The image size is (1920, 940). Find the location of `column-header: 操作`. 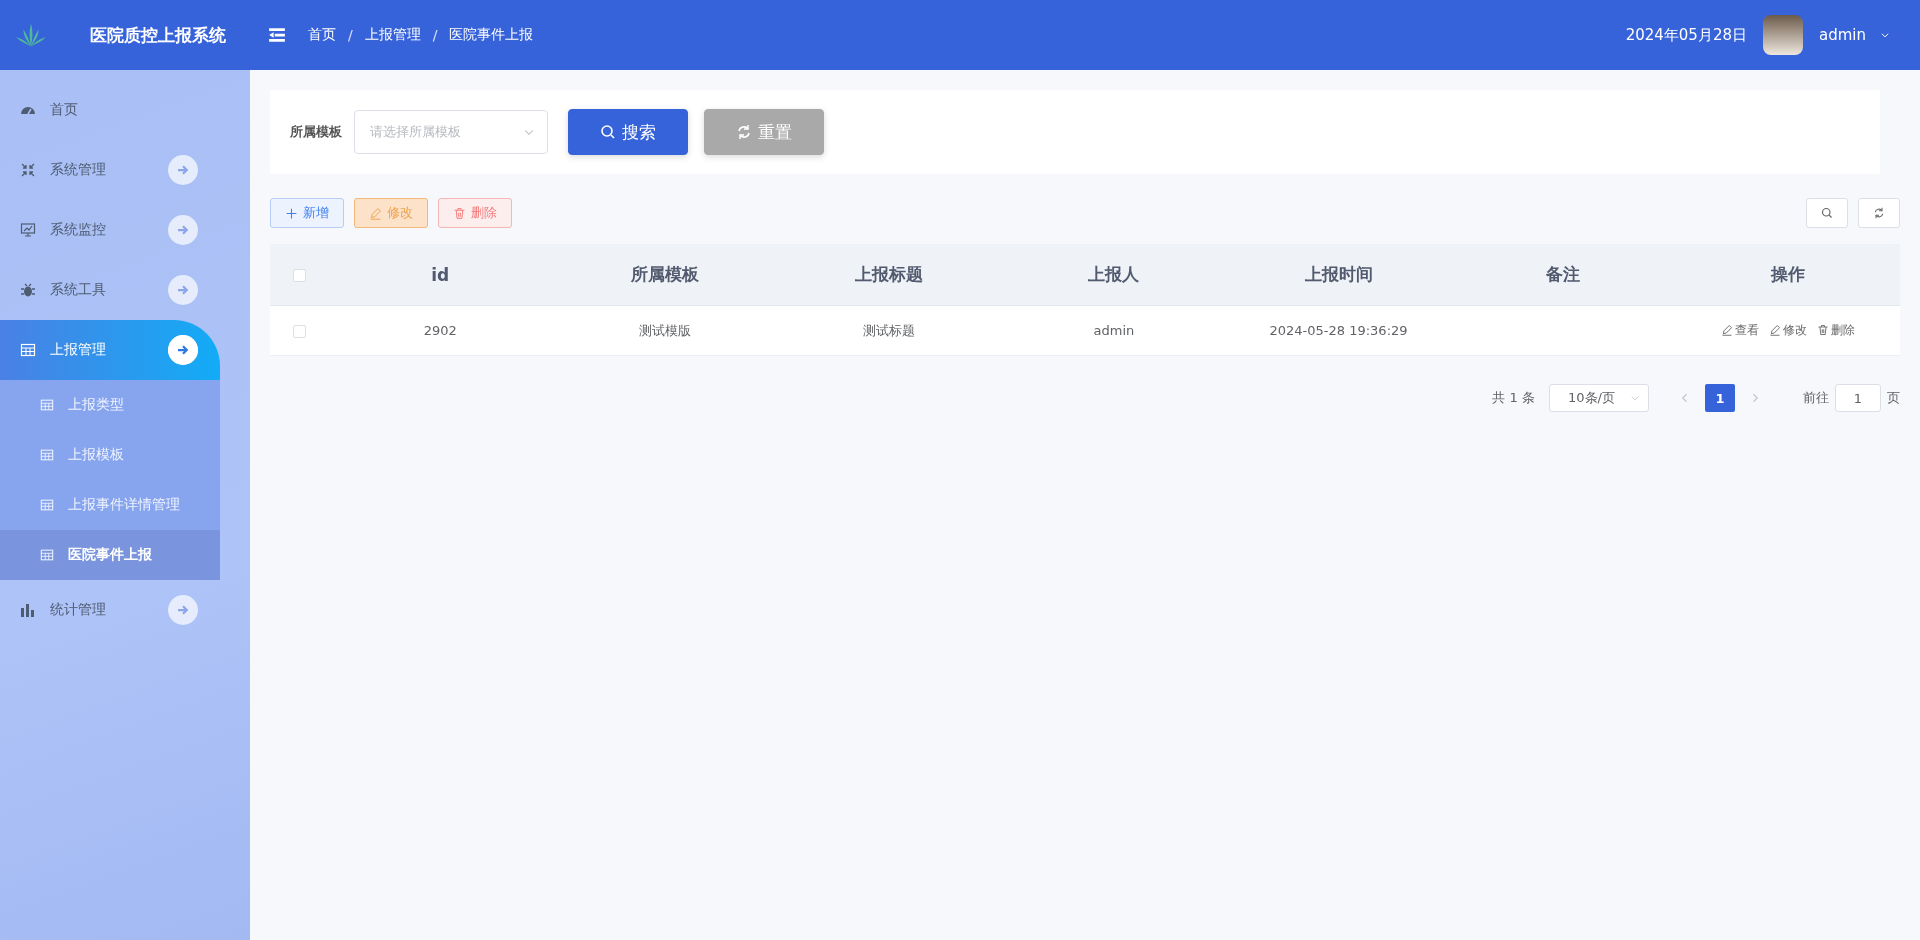

column-header: 操作 is located at coordinates (1787, 274).